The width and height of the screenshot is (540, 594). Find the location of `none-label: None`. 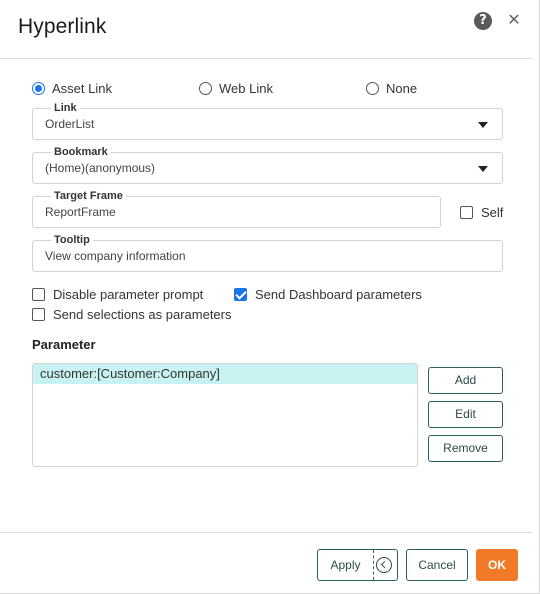

none-label: None is located at coordinates (402, 88).